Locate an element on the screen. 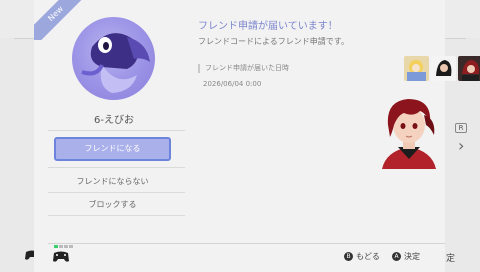 This screenshot has height=272, width=480. become-friends-button: フレンドになる is located at coordinates (112, 149).